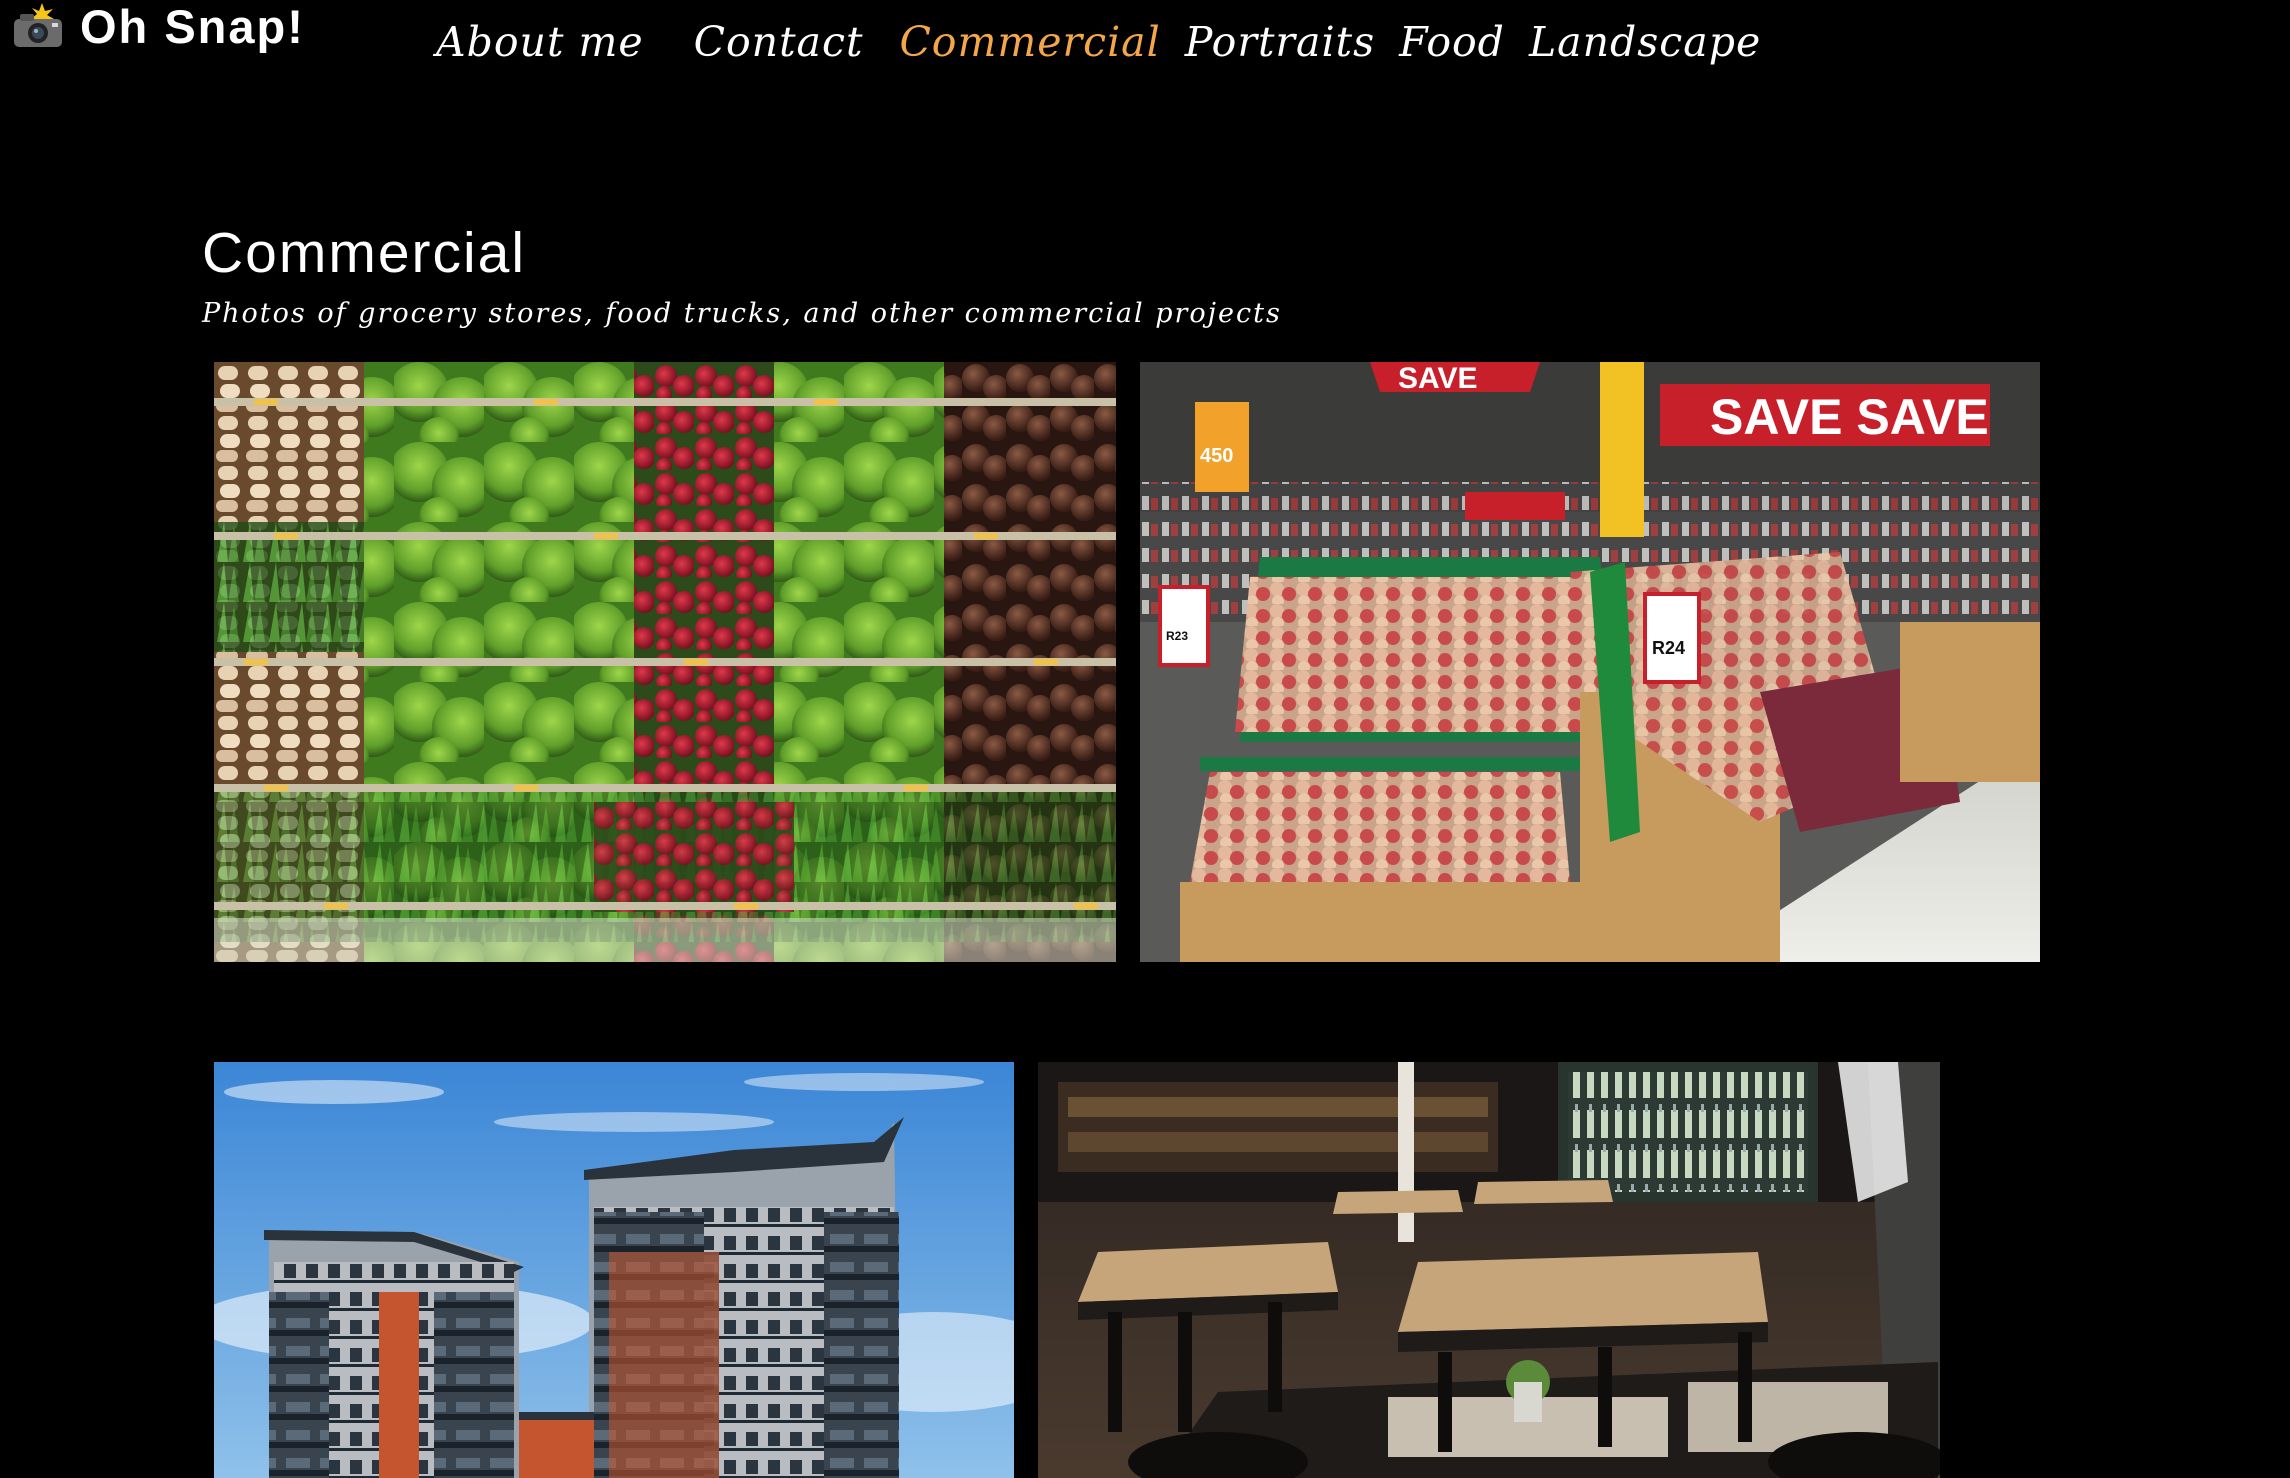 This screenshot has height=1478, width=2290. Describe the element at coordinates (614, 1270) in the screenshot. I see `photo-apartment-building` at that location.